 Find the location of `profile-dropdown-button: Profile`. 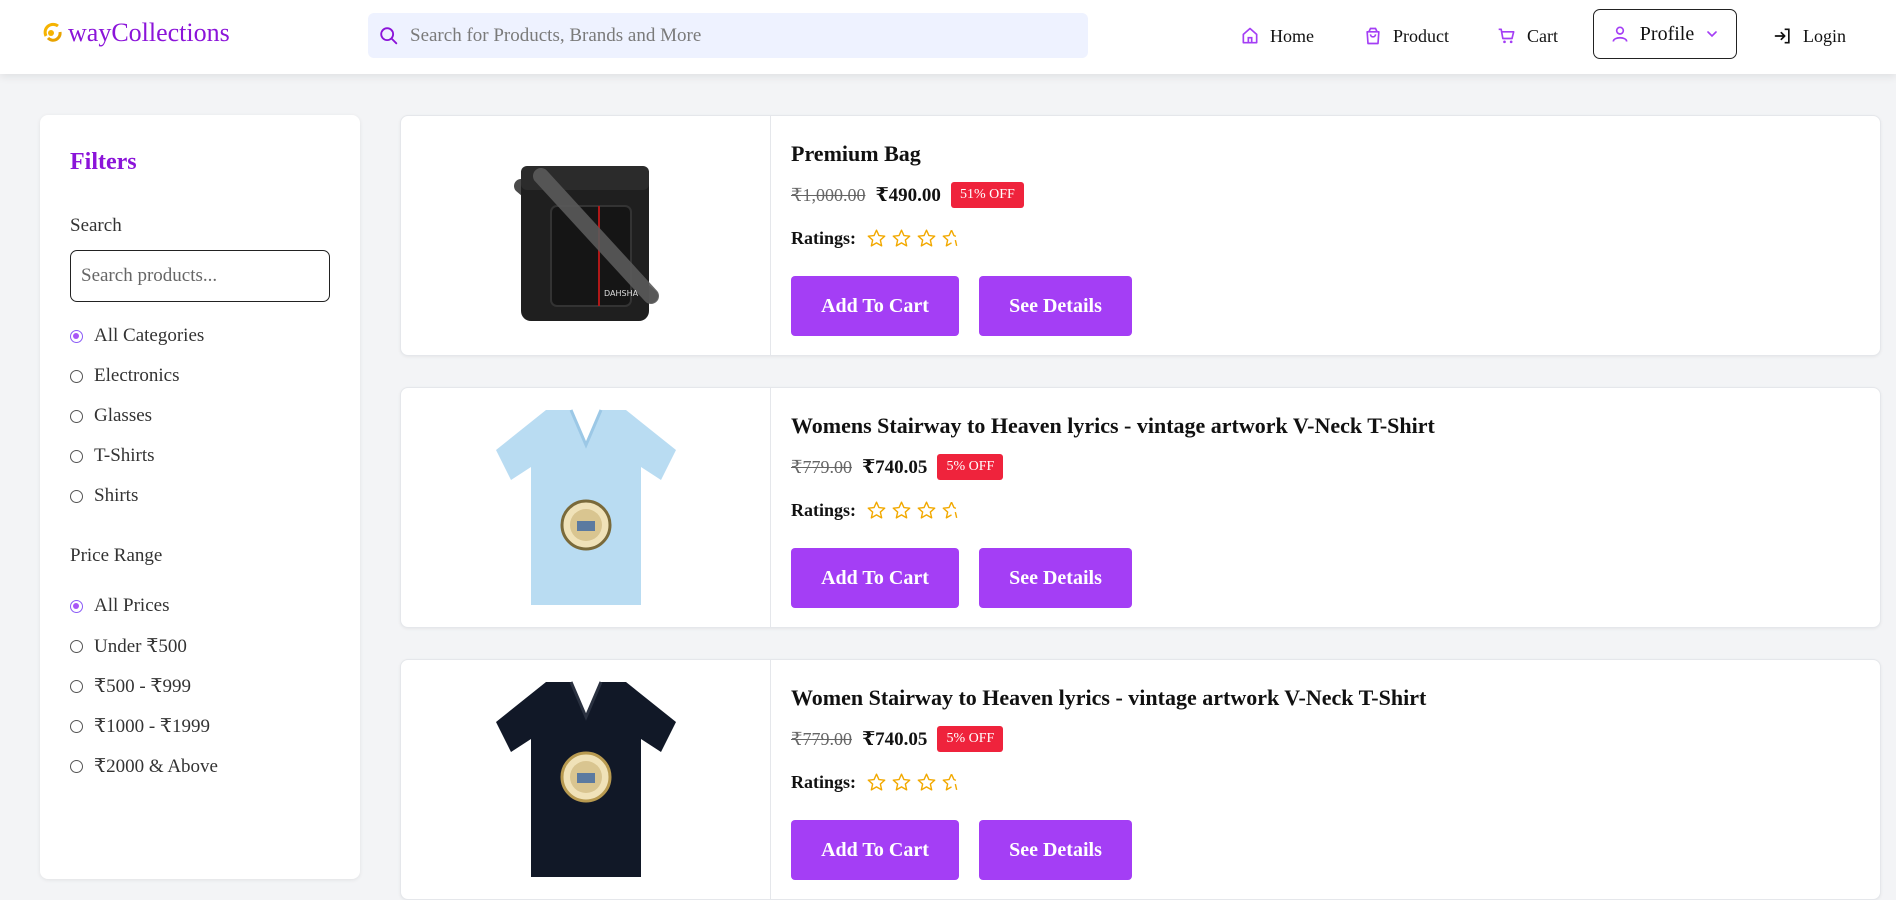

profile-dropdown-button: Profile is located at coordinates (1665, 34).